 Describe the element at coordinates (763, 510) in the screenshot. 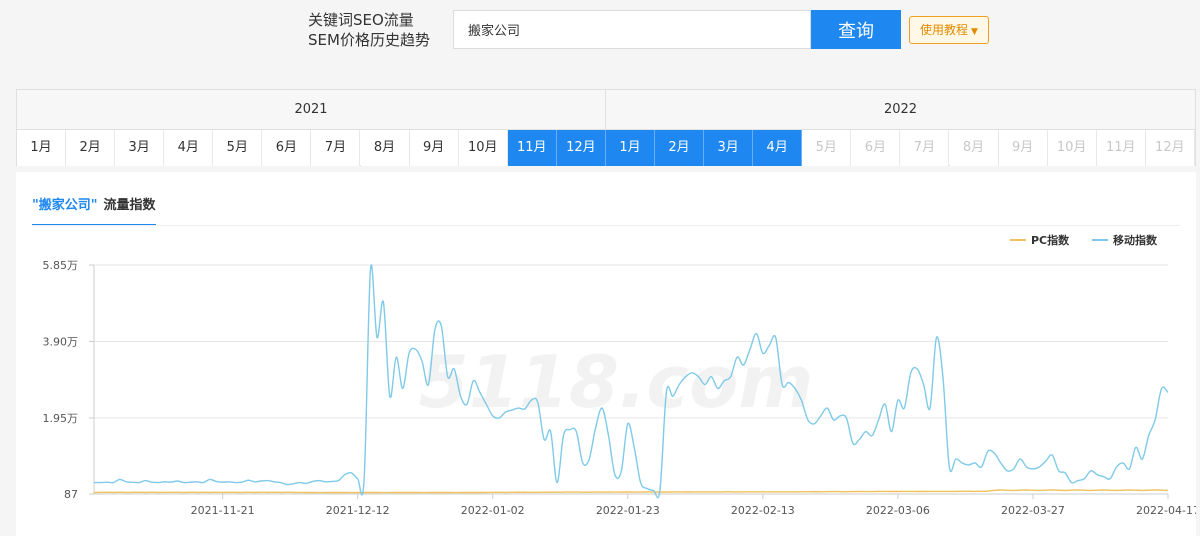

I see `x-tick-label: 2022-02-13` at that location.